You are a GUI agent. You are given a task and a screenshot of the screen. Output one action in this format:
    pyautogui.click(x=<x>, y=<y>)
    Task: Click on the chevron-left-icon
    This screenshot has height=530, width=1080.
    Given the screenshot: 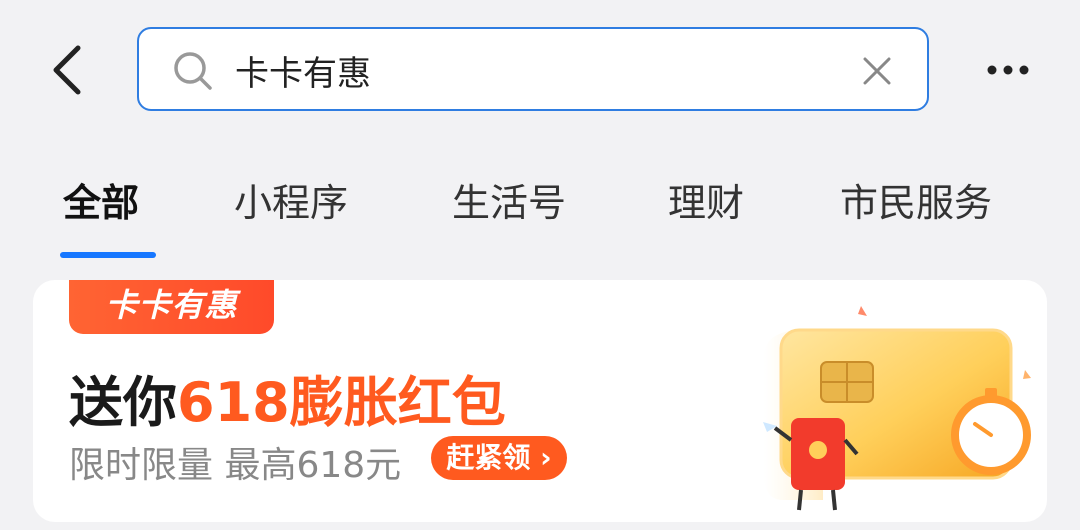 What is the action you would take?
    pyautogui.click(x=67, y=70)
    